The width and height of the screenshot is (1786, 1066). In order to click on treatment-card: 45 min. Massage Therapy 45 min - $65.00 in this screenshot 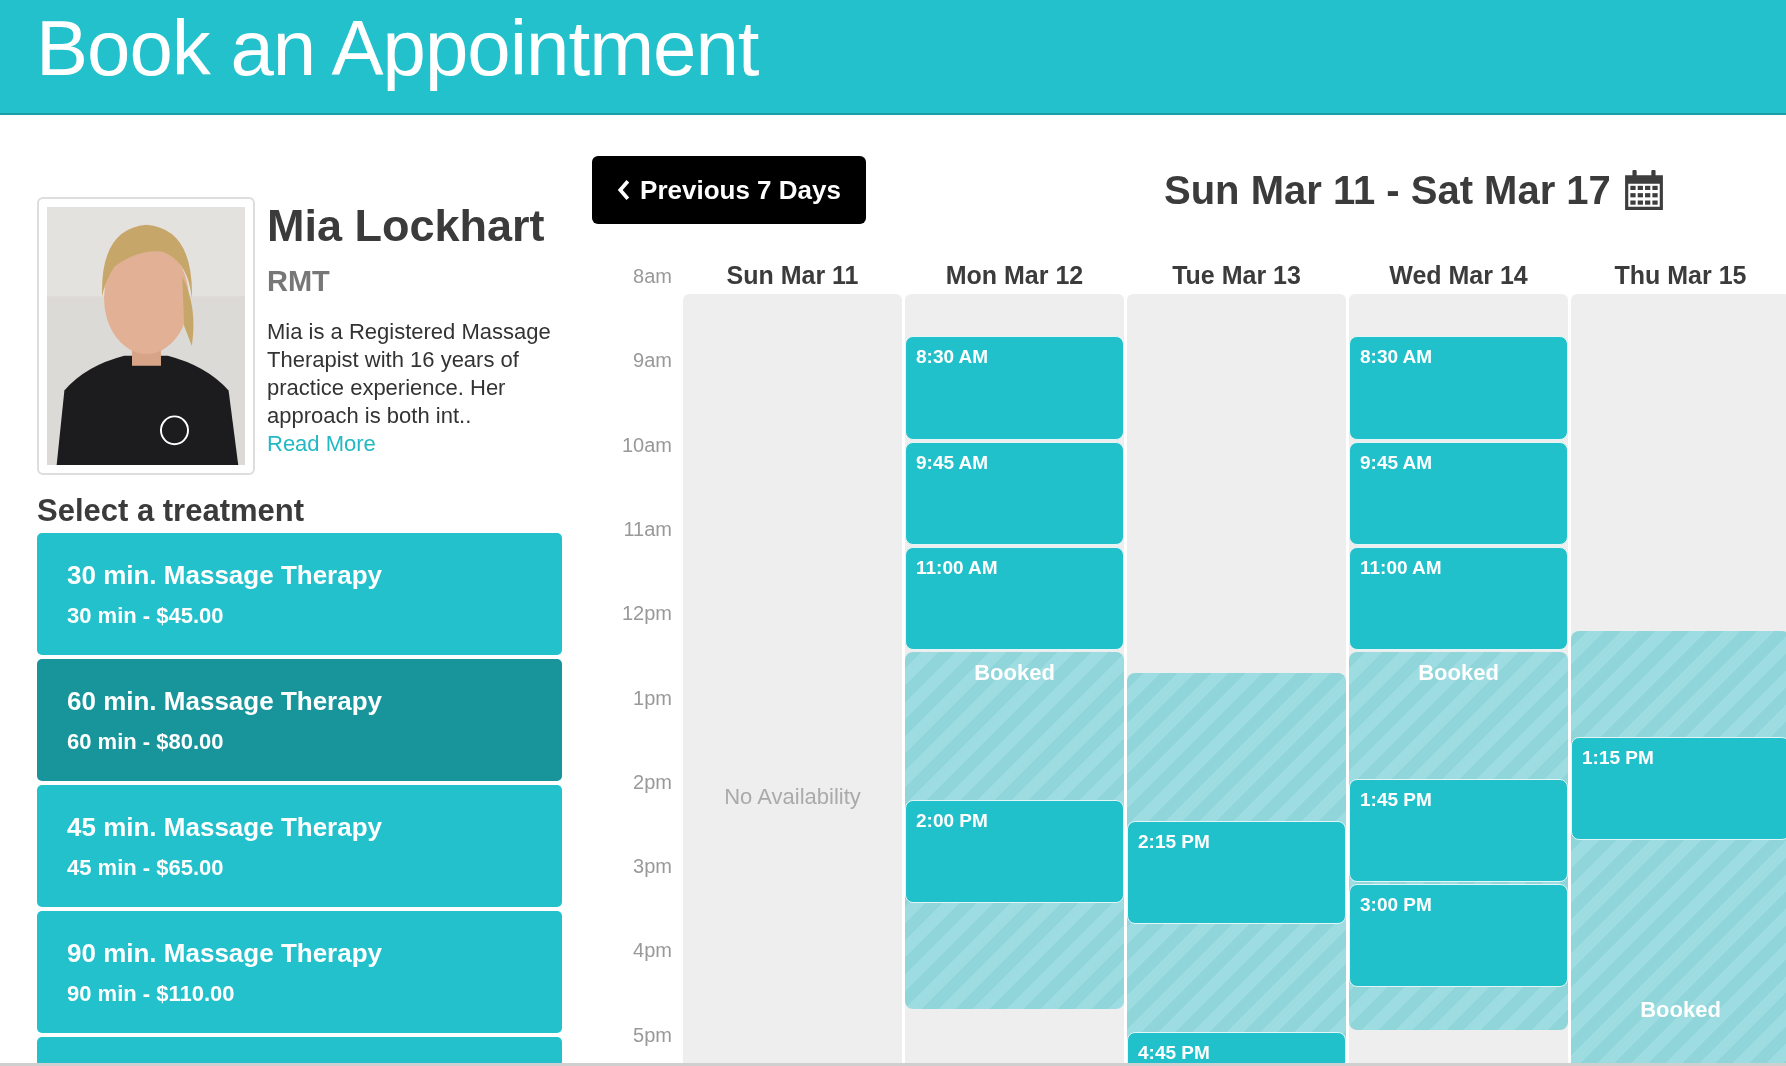, I will do `click(299, 846)`.